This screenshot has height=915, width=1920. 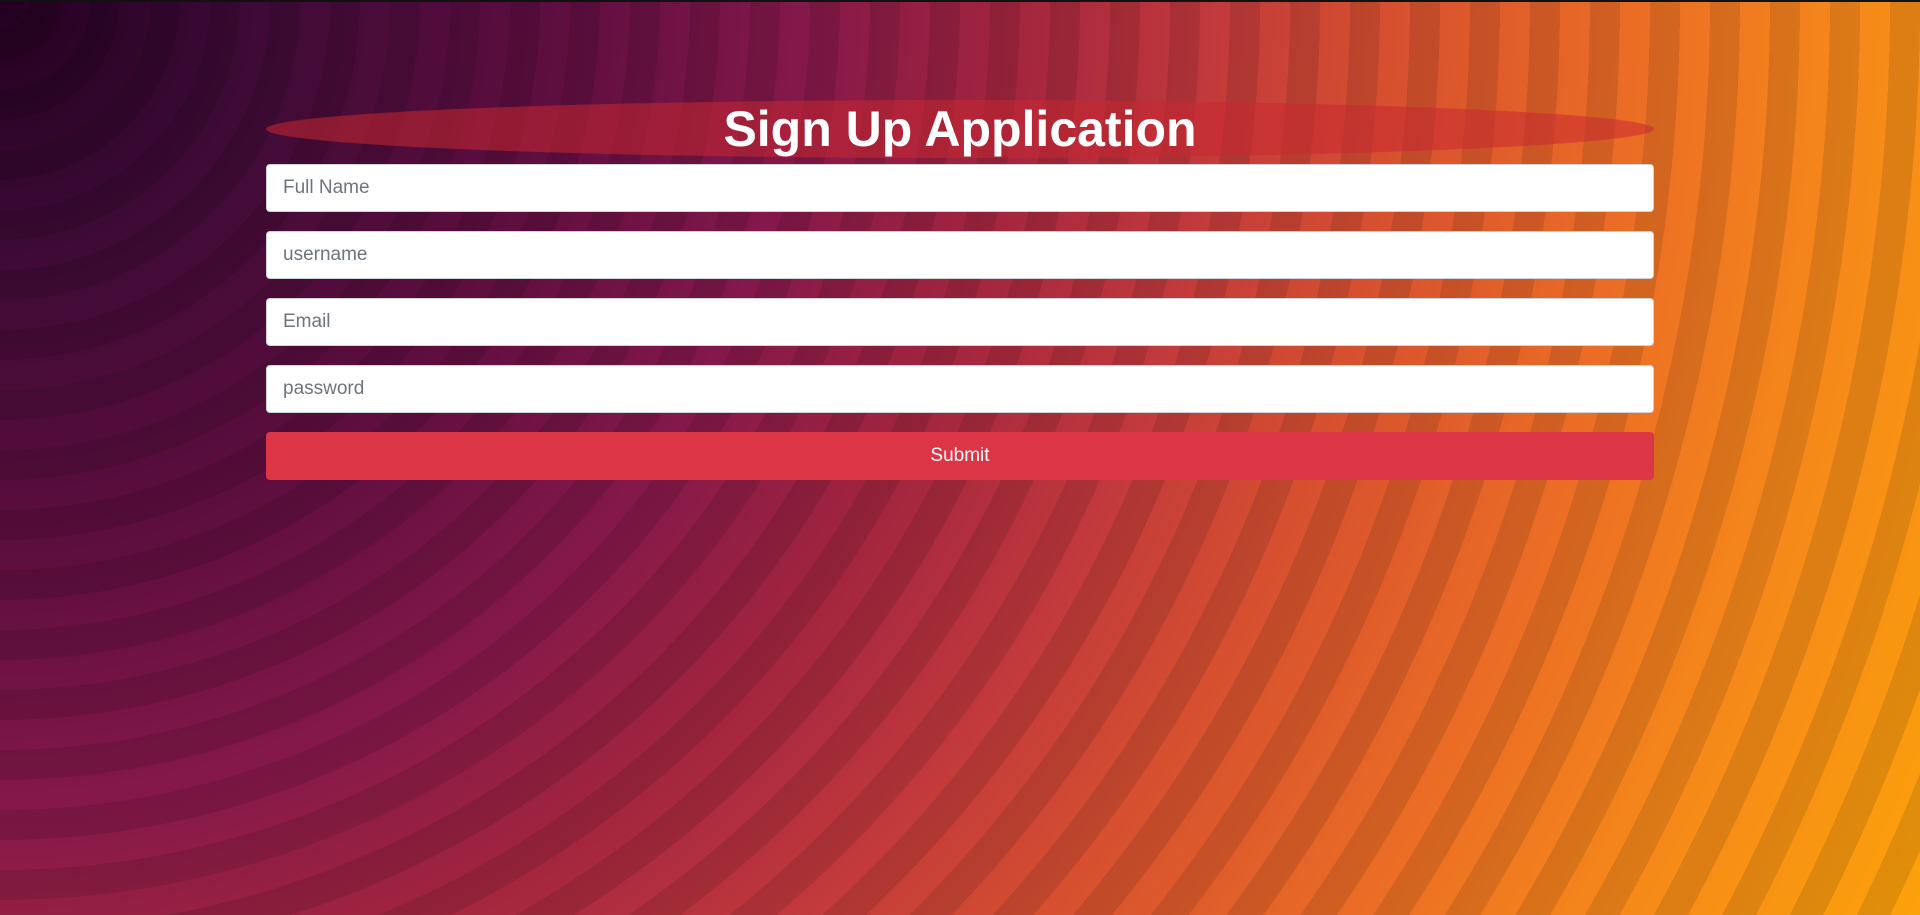 I want to click on page-title: Sign Up Application, so click(x=960, y=129).